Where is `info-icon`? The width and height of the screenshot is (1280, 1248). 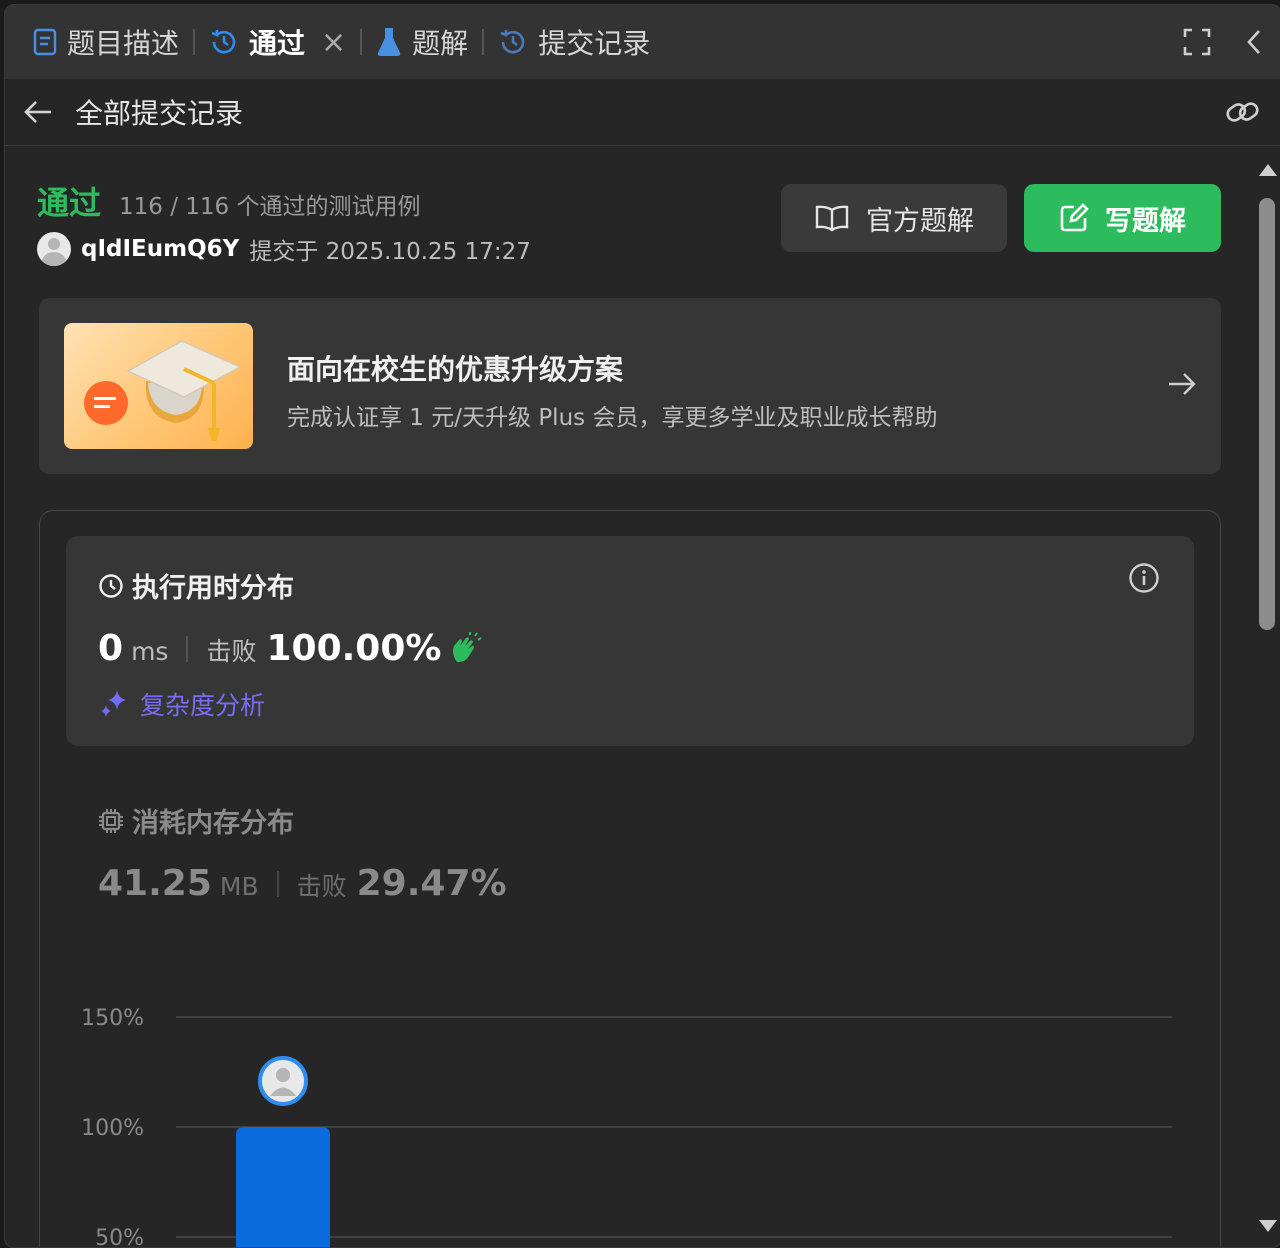 info-icon is located at coordinates (1144, 580).